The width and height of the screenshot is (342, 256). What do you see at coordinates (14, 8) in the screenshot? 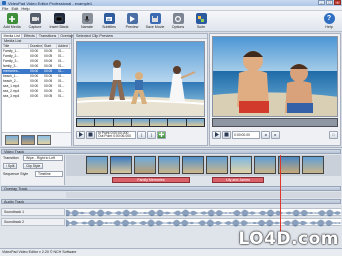
I see `menu-edit: Edit` at bounding box center [14, 8].